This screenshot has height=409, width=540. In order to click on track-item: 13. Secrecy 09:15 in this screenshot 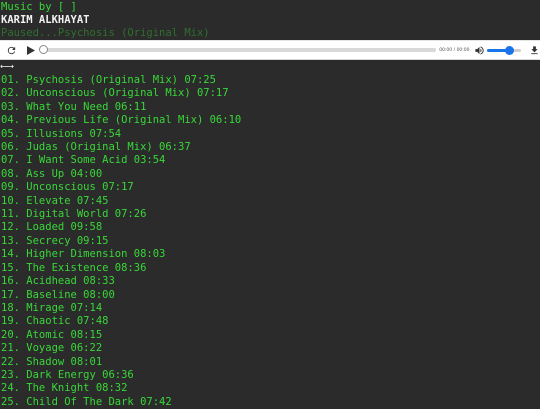, I will do `click(121, 241)`.